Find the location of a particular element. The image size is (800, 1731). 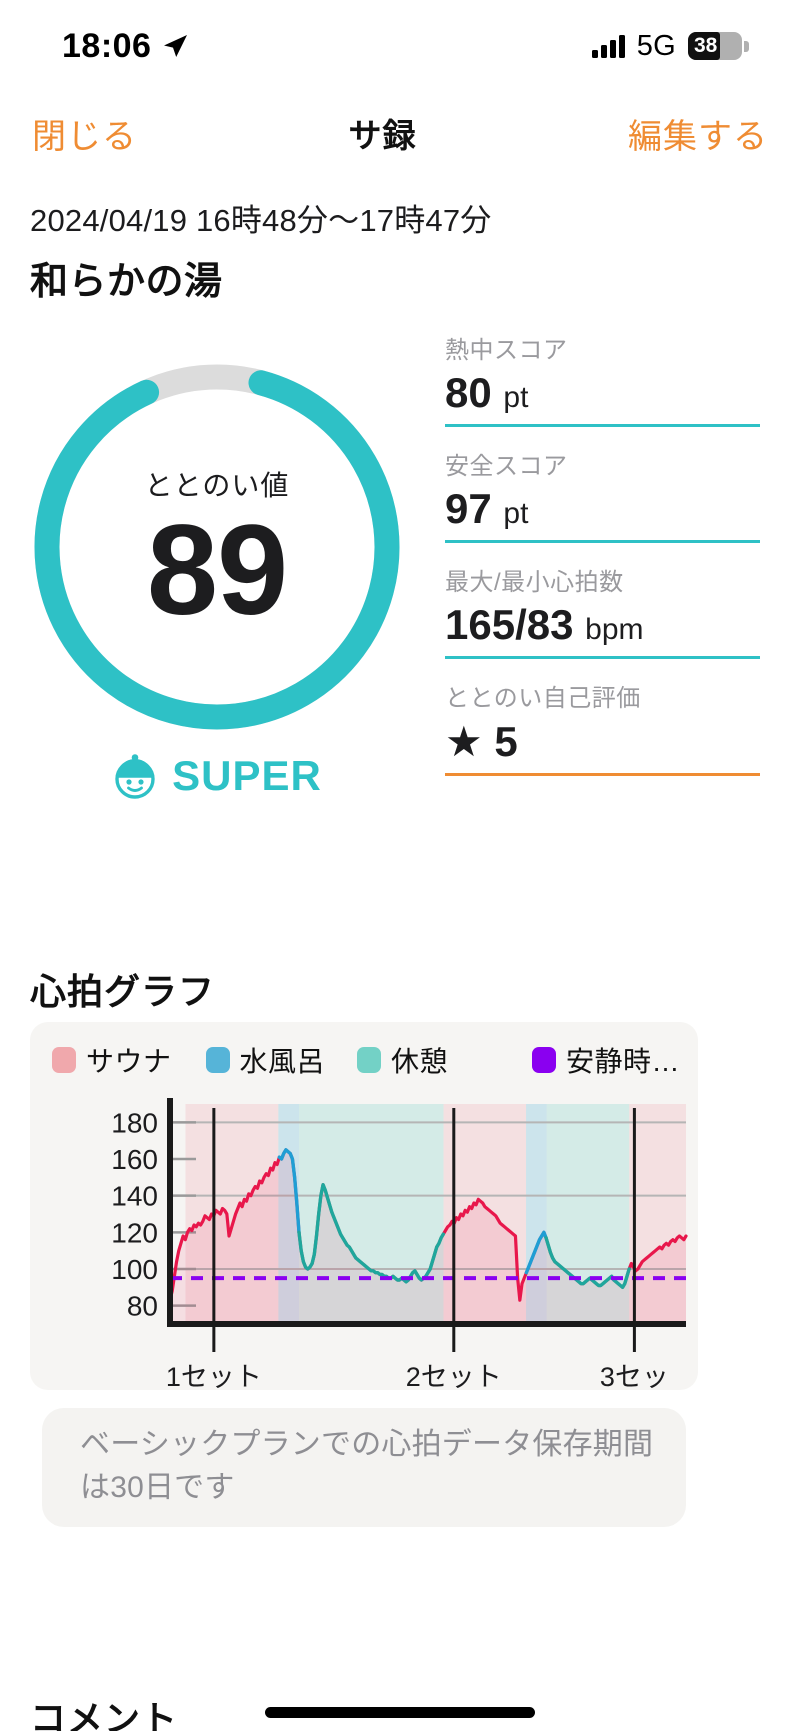

edit-button: 編集する is located at coordinates (698, 133).